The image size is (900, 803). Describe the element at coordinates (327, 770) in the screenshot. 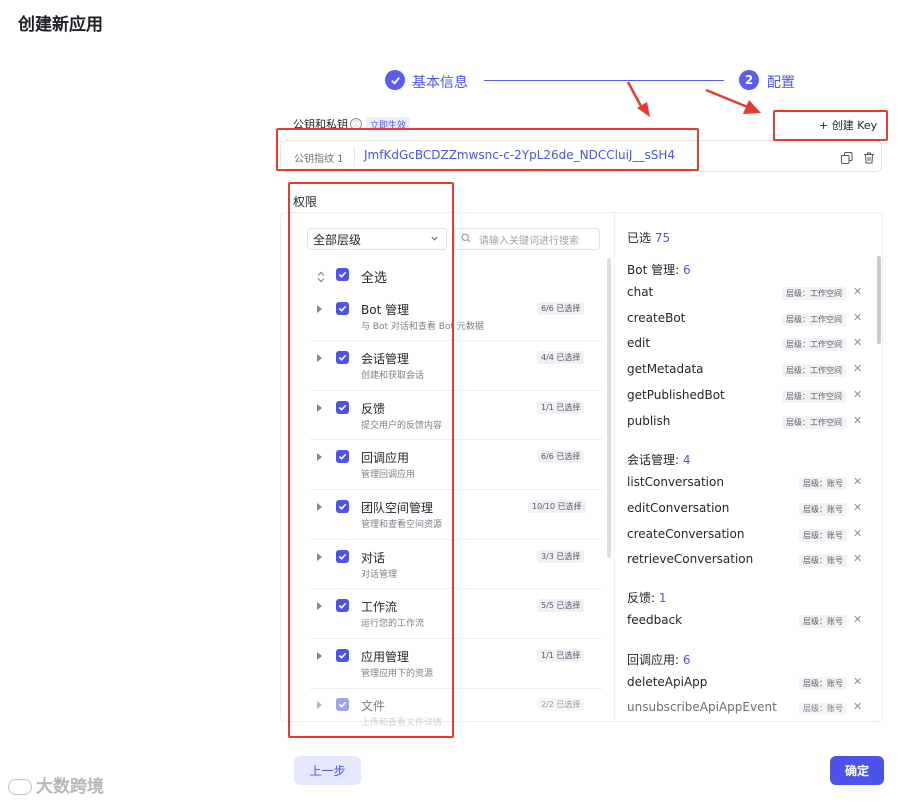

I see `previous-step-button: 上一步` at that location.